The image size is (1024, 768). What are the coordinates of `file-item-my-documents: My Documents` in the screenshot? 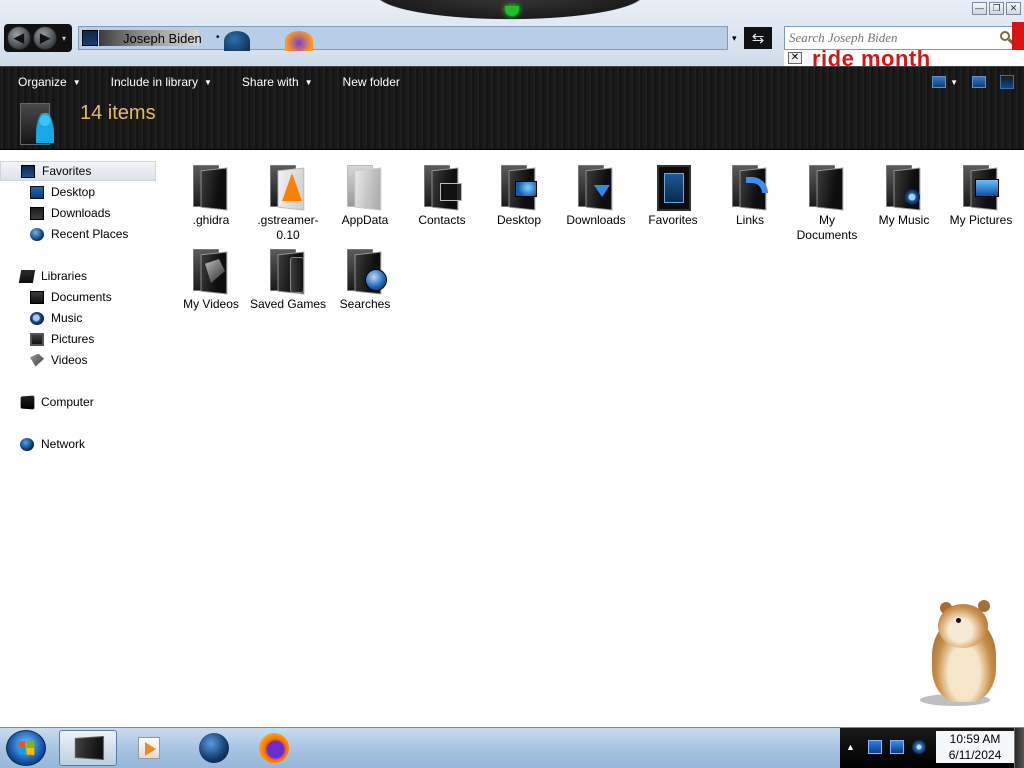 It's located at (827, 200).